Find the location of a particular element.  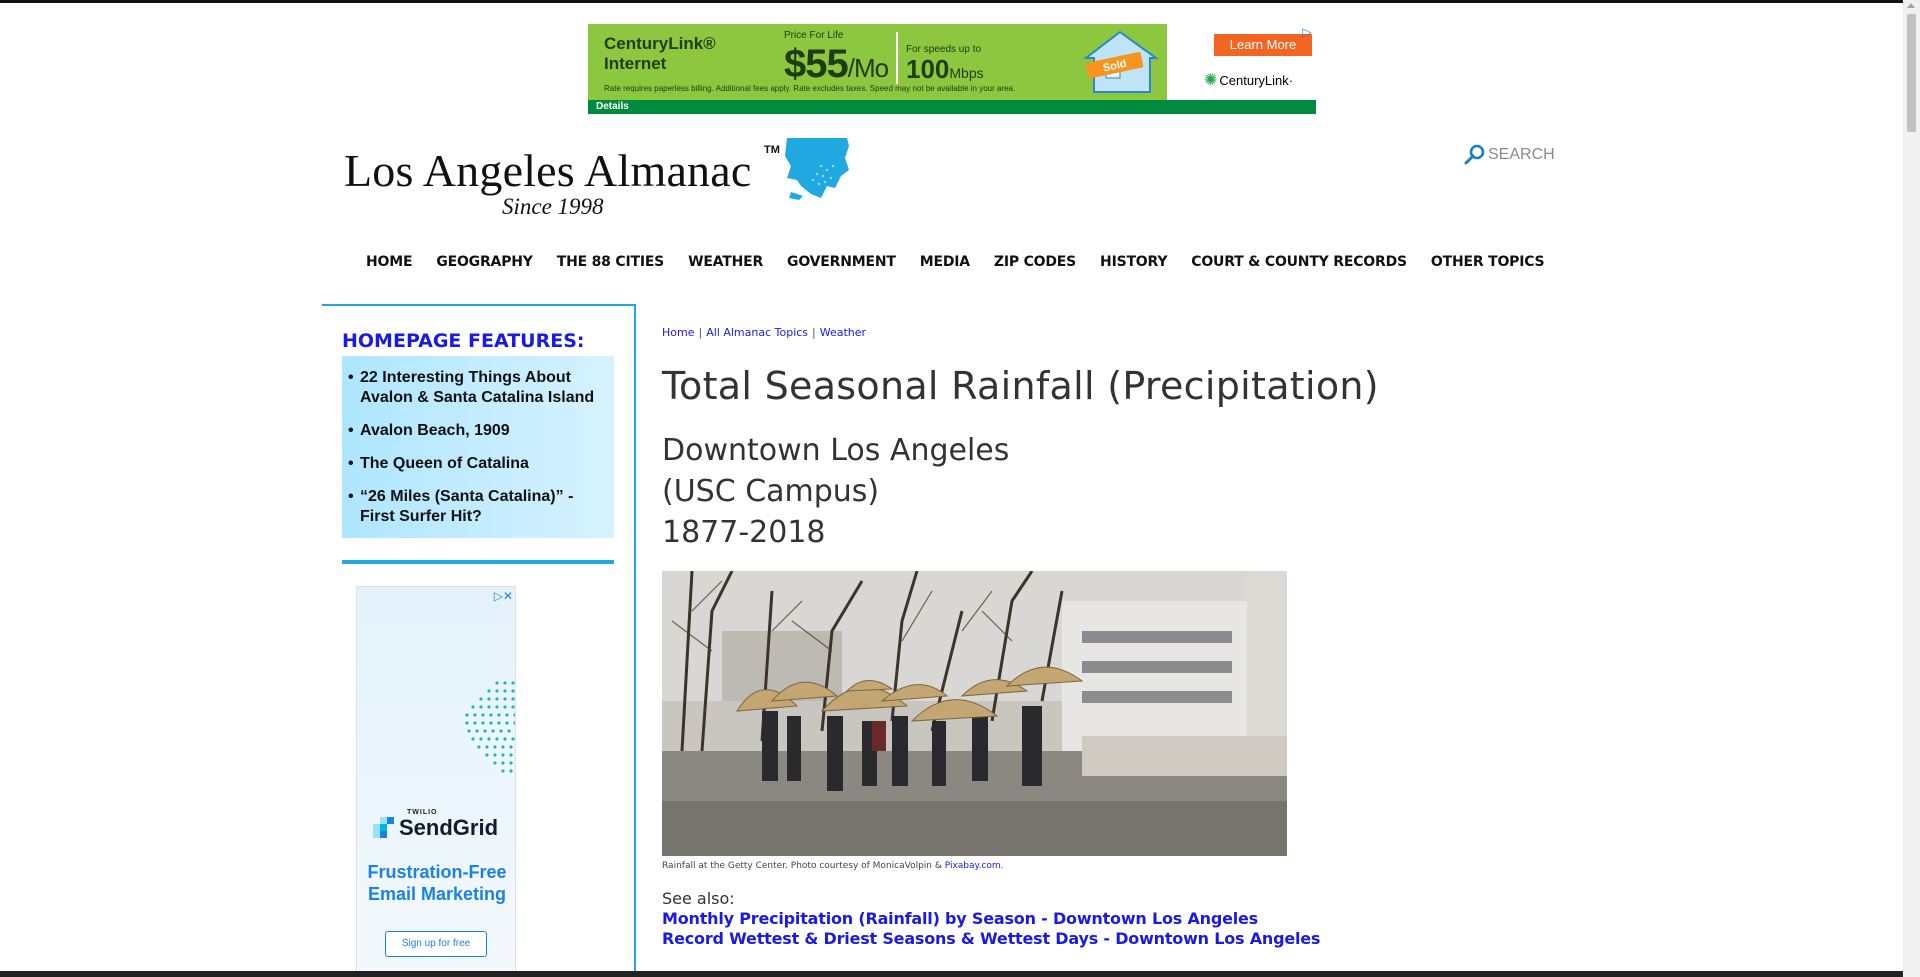

nav-item-history: HISTORY is located at coordinates (1133, 262).